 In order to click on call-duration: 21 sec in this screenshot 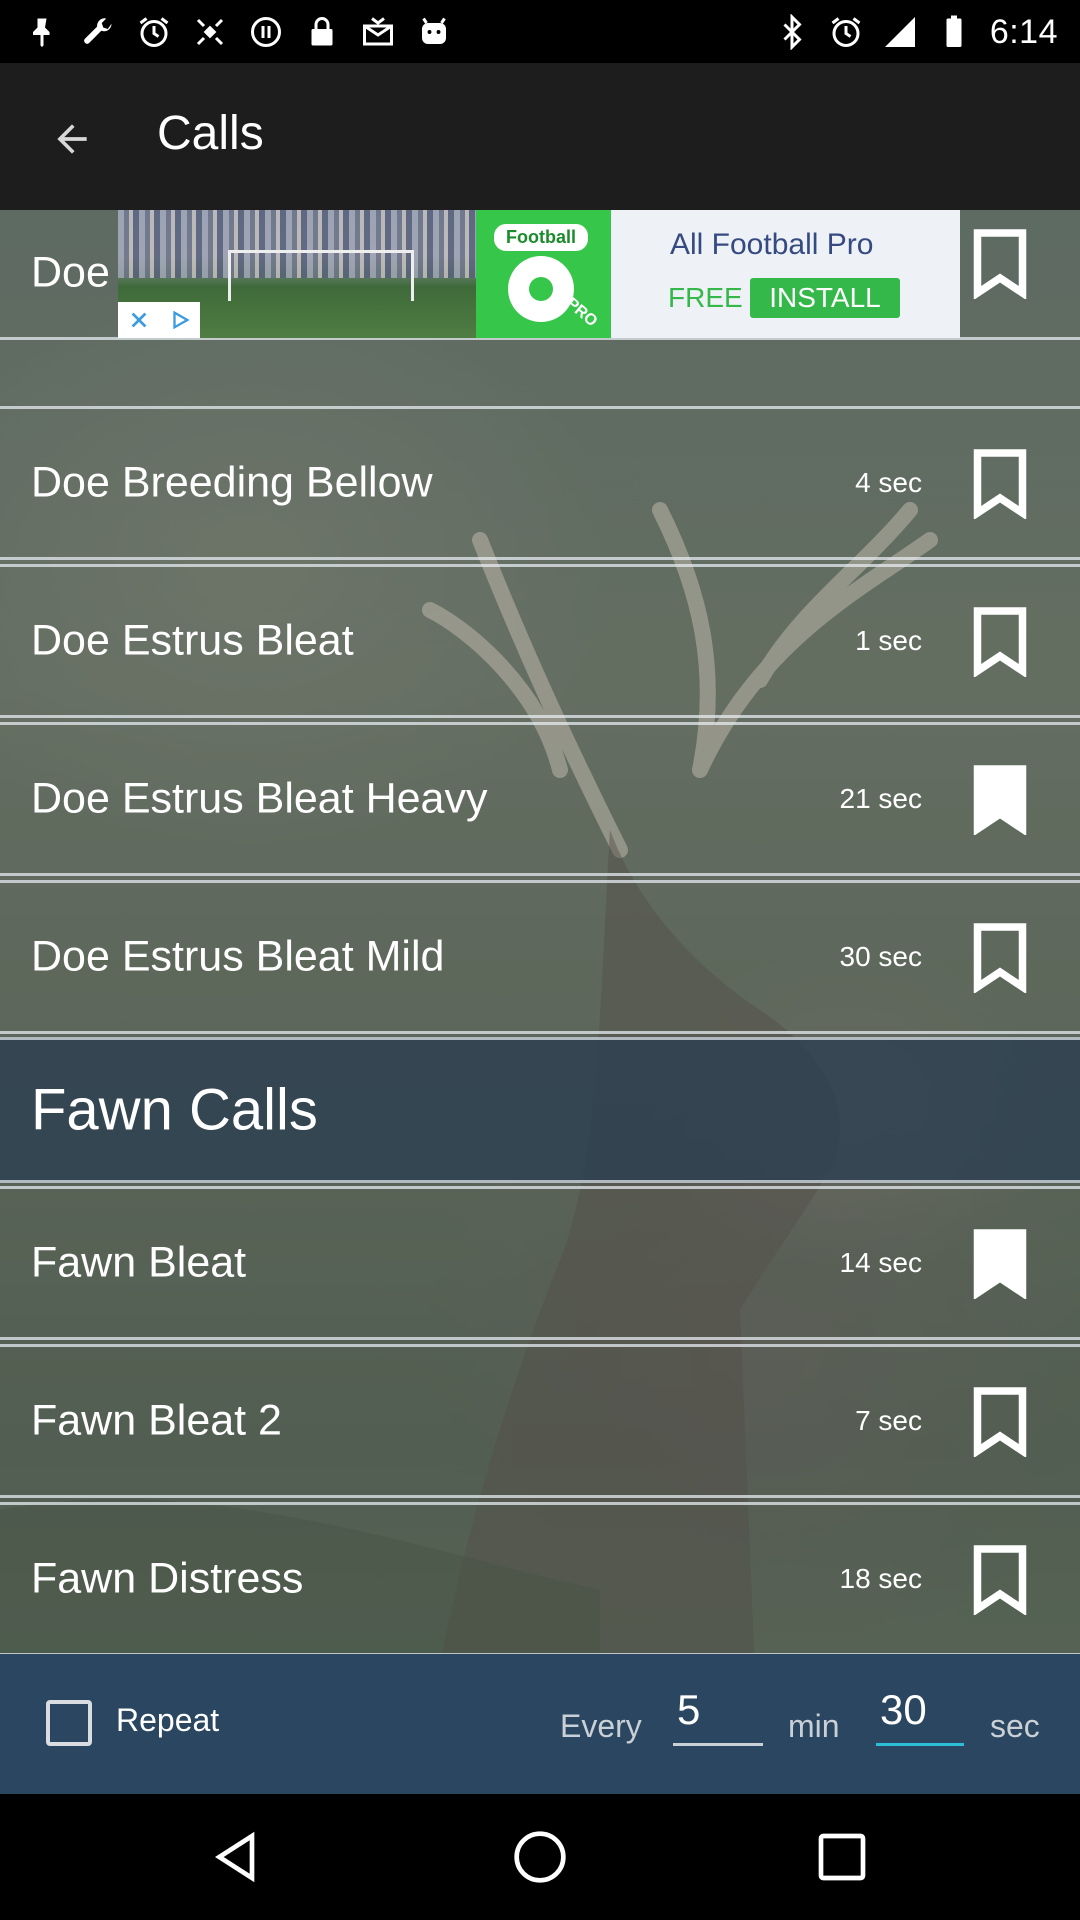, I will do `click(881, 798)`.